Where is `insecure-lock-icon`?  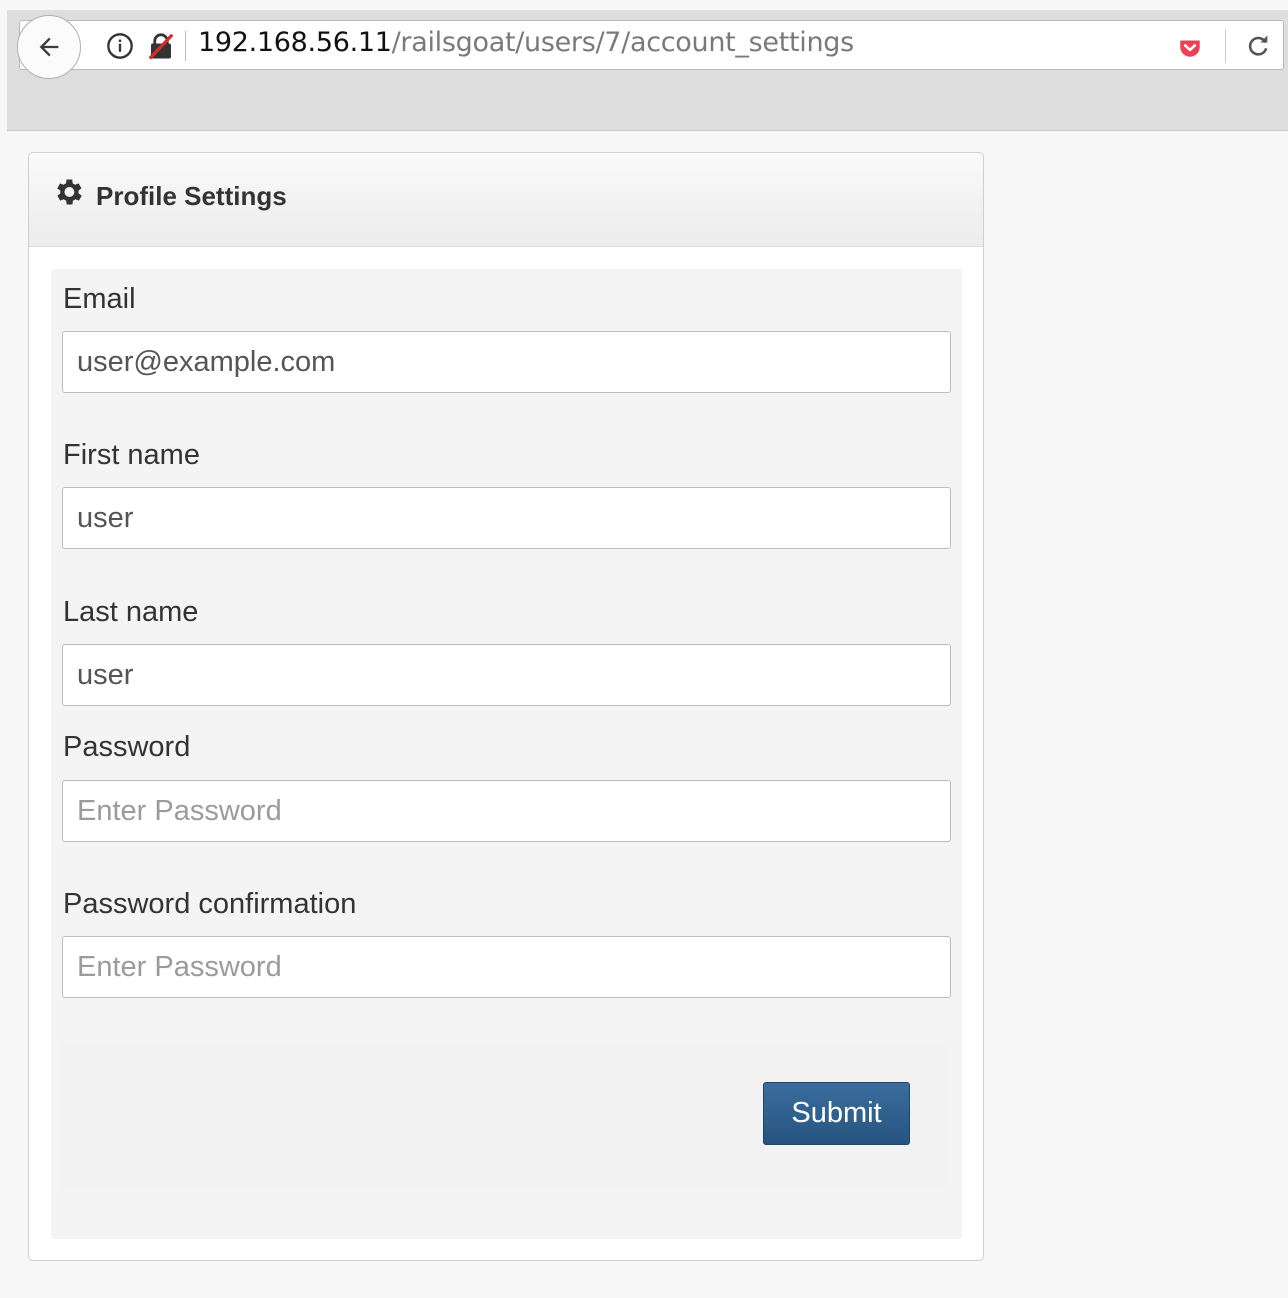 insecure-lock-icon is located at coordinates (161, 46).